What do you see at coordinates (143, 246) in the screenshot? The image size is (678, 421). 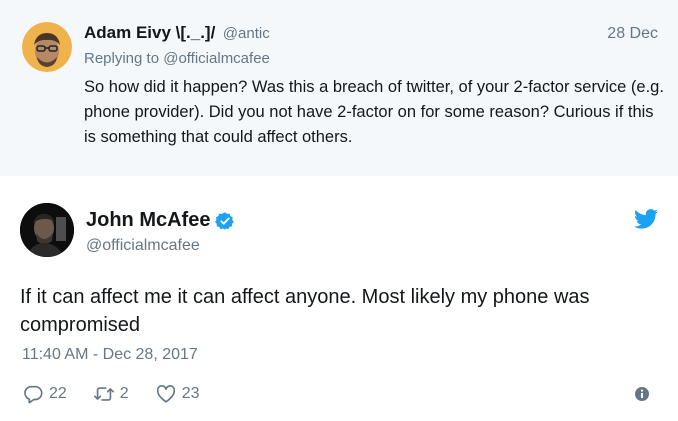 I see `tweet-author-handle: @officialmcafee` at bounding box center [143, 246].